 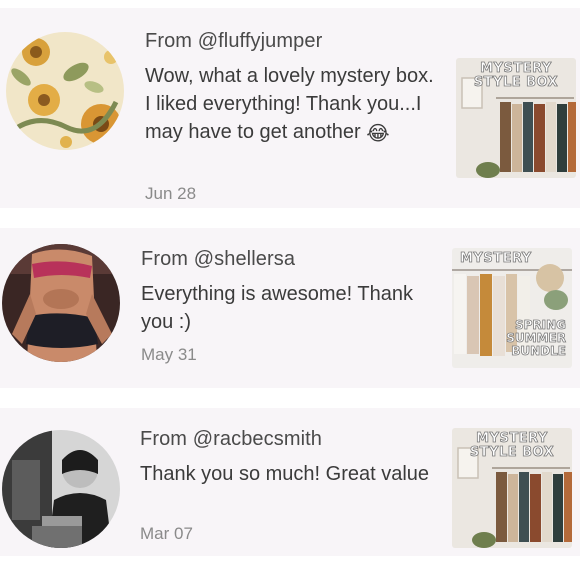 What do you see at coordinates (378, 134) in the screenshot?
I see `laughing-emoji-icon: 😂` at bounding box center [378, 134].